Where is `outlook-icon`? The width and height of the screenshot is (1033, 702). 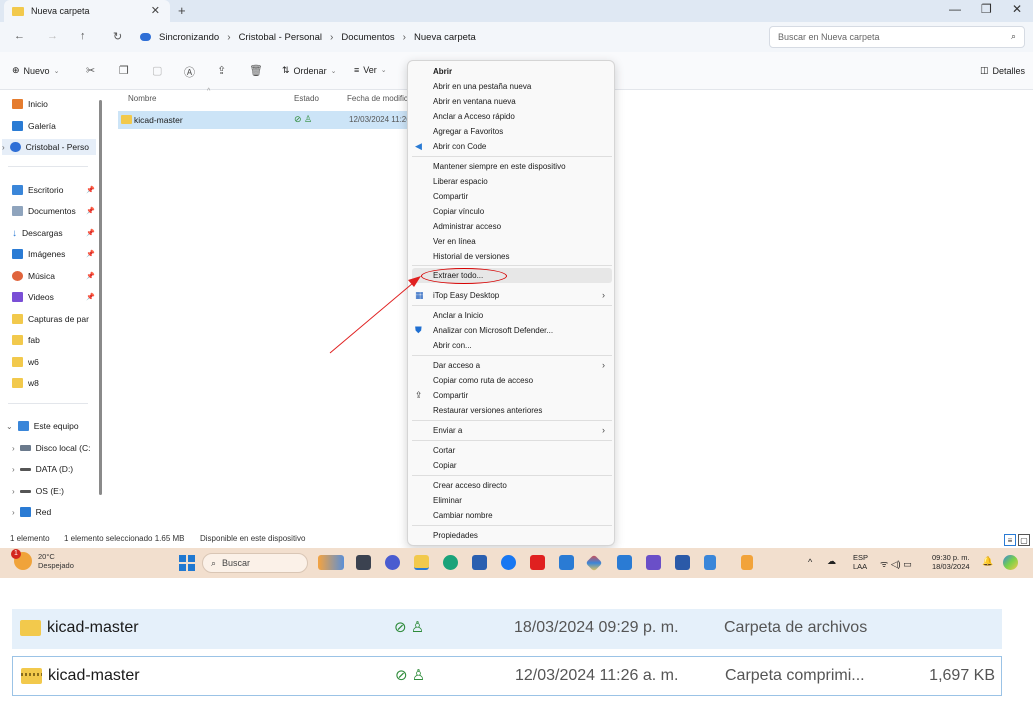
outlook-icon is located at coordinates (566, 562).